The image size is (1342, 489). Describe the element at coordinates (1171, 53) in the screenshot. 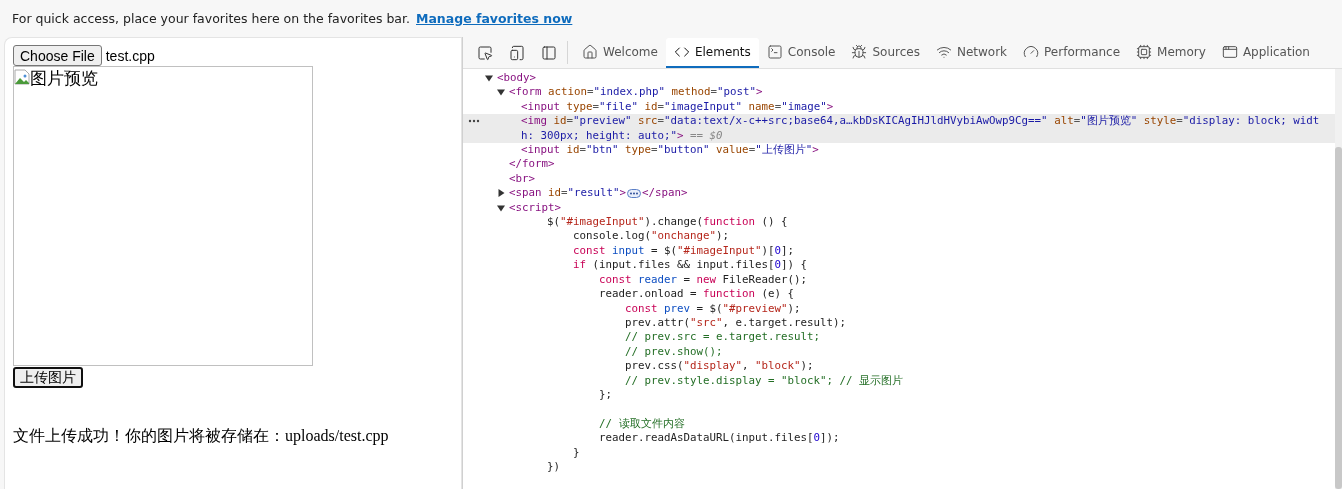

I see `devtools-tab: Memory` at that location.